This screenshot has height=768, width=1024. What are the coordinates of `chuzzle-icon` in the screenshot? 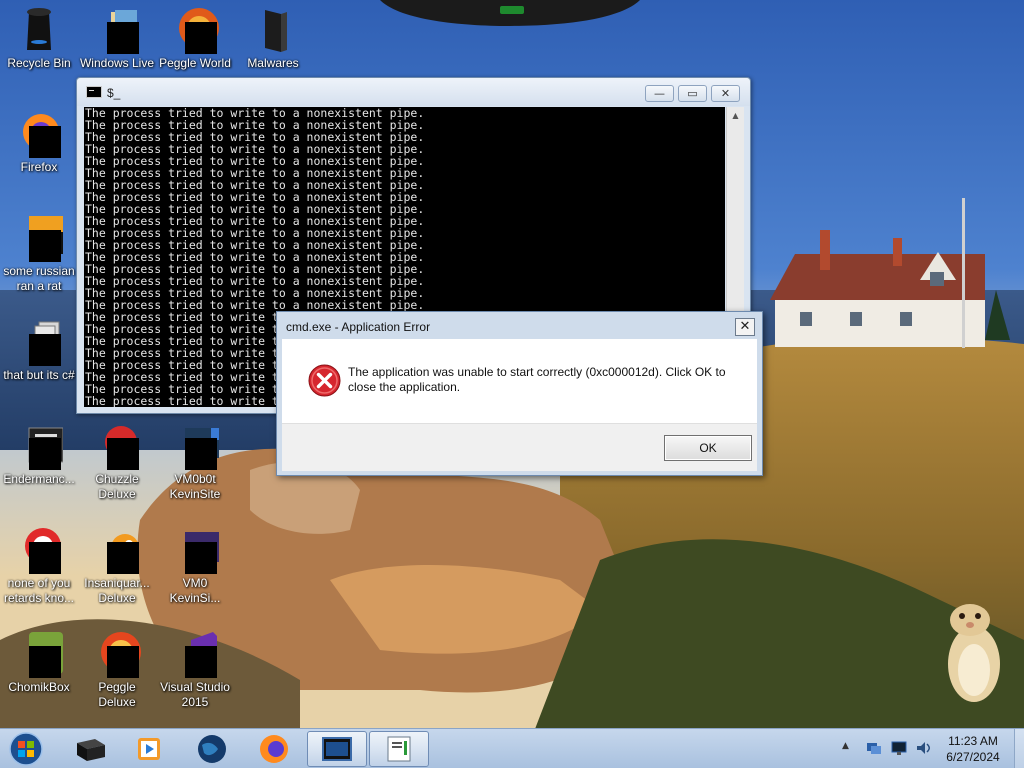 It's located at (117, 446).